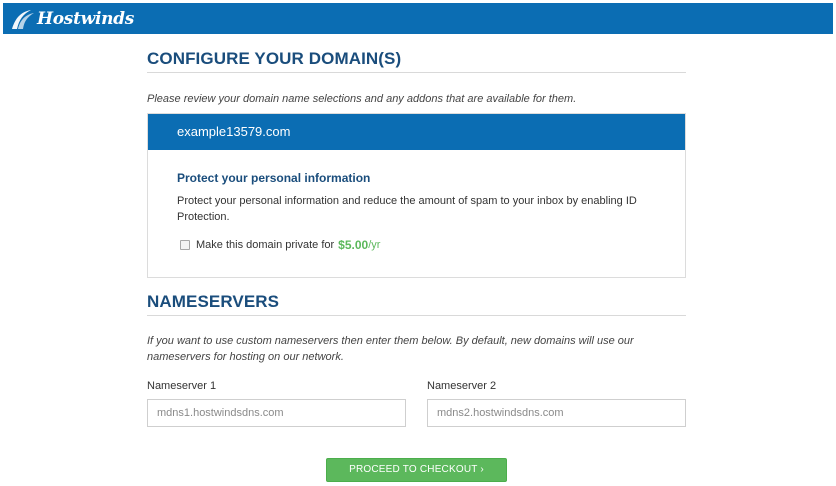 Image resolution: width=836 pixels, height=486 pixels. Describe the element at coordinates (23, 19) in the screenshot. I see `hostwinds-swoosh-icon` at that location.